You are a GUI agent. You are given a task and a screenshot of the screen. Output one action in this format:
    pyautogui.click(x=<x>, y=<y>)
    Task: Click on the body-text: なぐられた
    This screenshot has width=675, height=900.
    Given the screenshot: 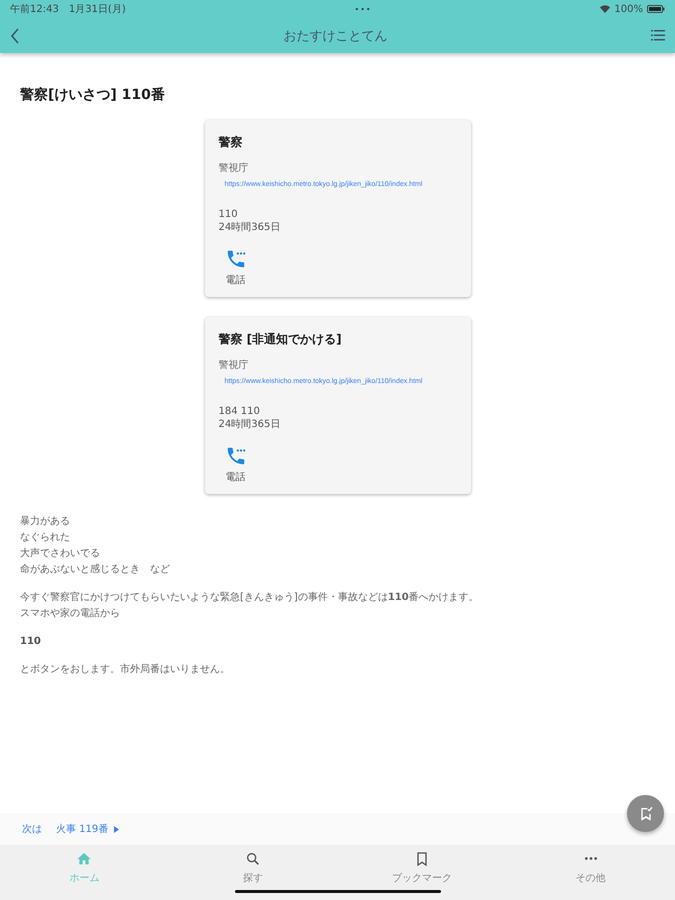 What is the action you would take?
    pyautogui.click(x=45, y=538)
    